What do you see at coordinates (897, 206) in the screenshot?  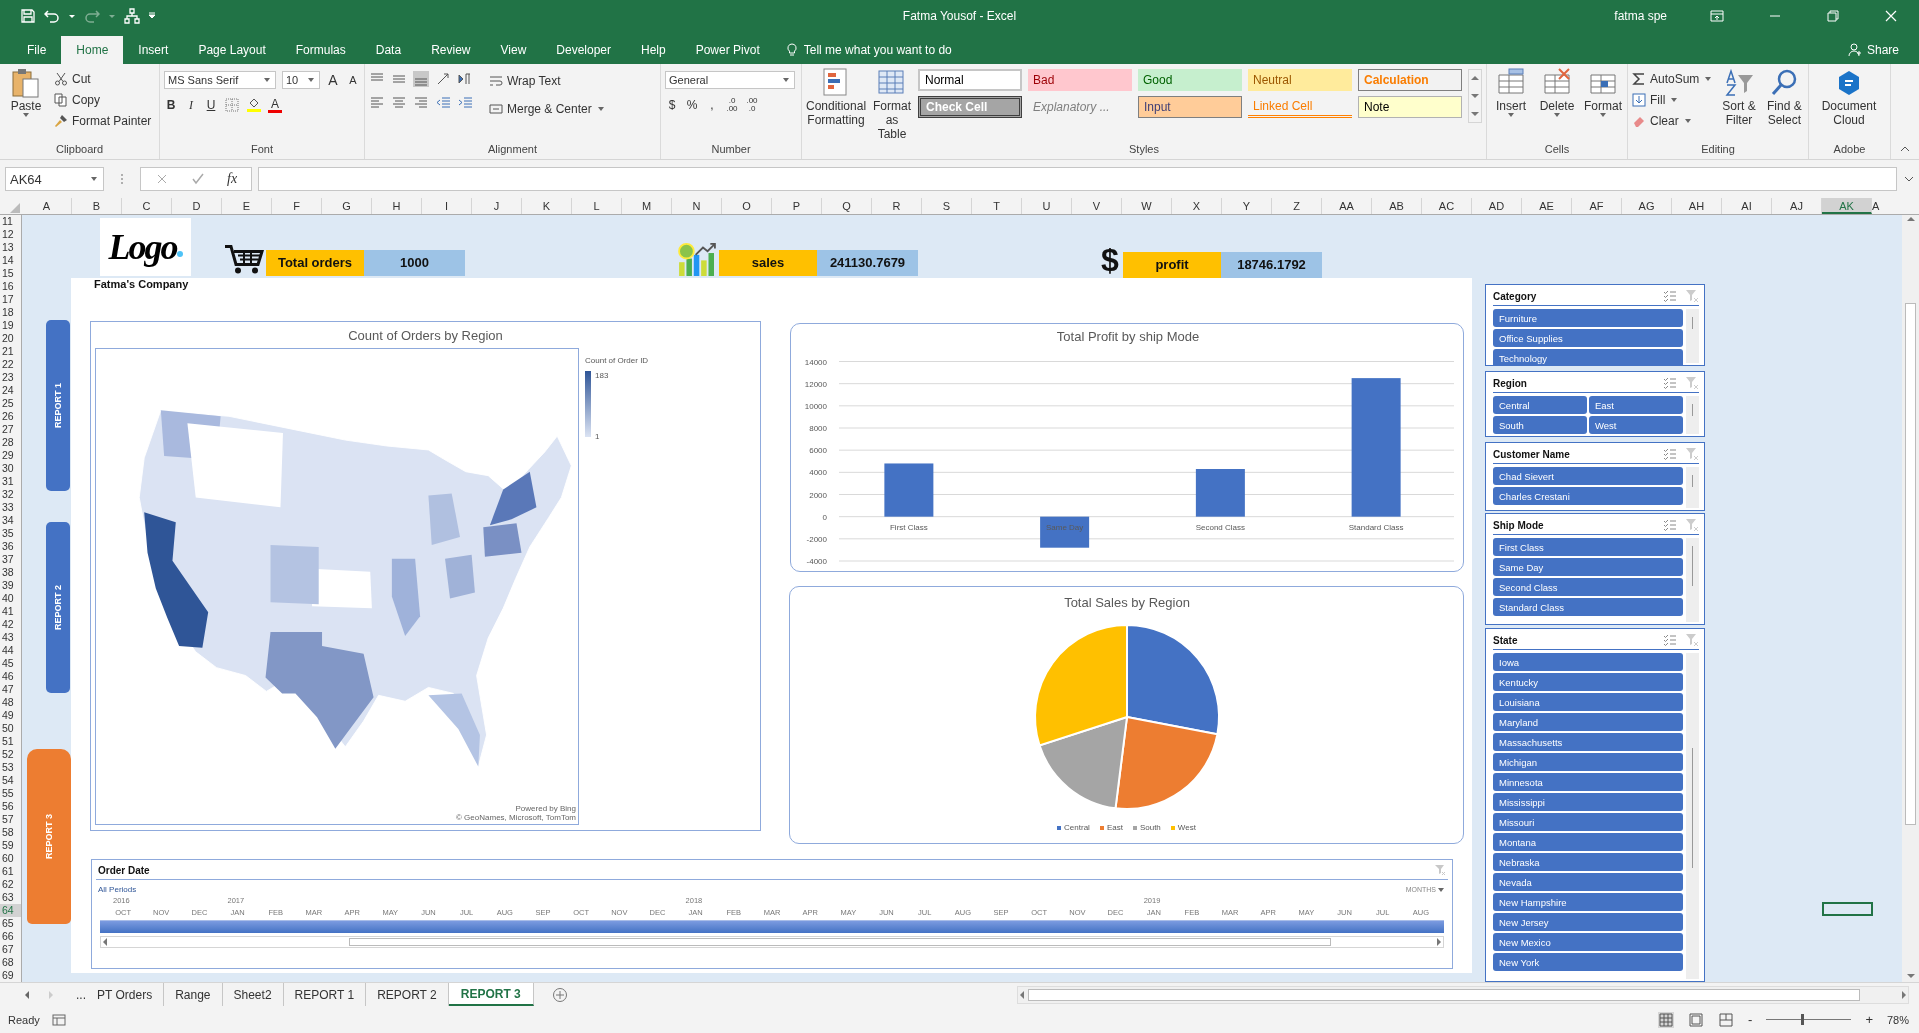 I see `column-header: R` at bounding box center [897, 206].